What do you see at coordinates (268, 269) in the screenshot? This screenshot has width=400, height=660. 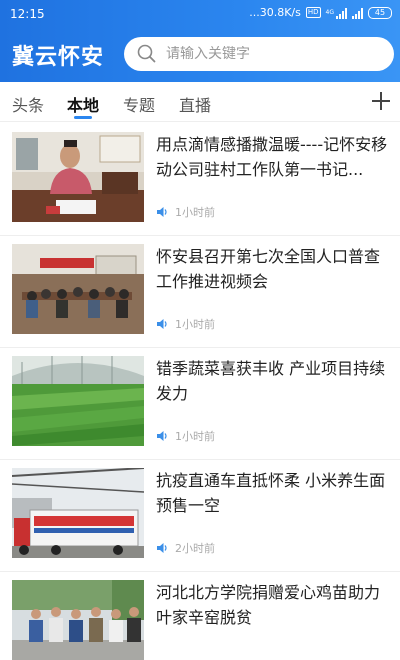 I see `news-title: 怀安县召开第七次全国人口普查工作推进视频会` at bounding box center [268, 269].